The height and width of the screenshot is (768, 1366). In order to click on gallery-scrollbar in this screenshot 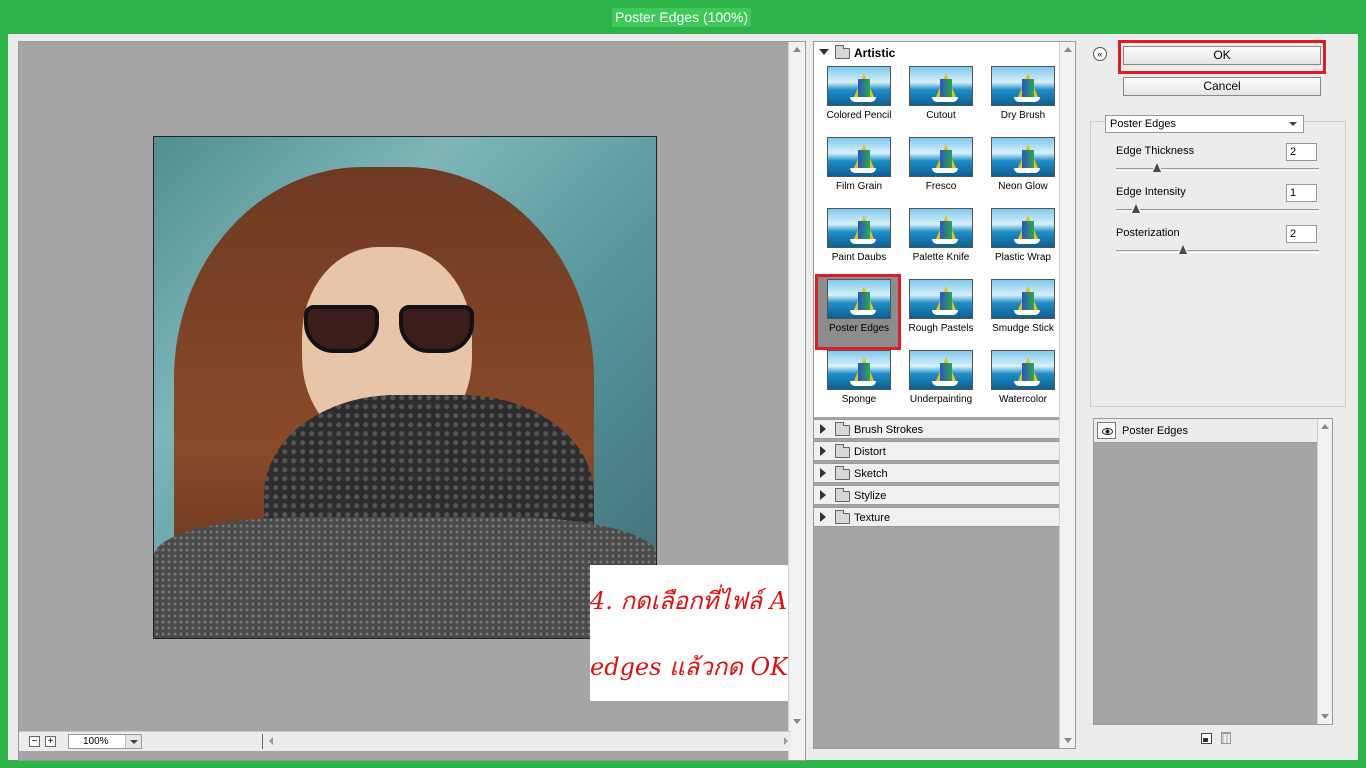, I will do `click(1067, 395)`.